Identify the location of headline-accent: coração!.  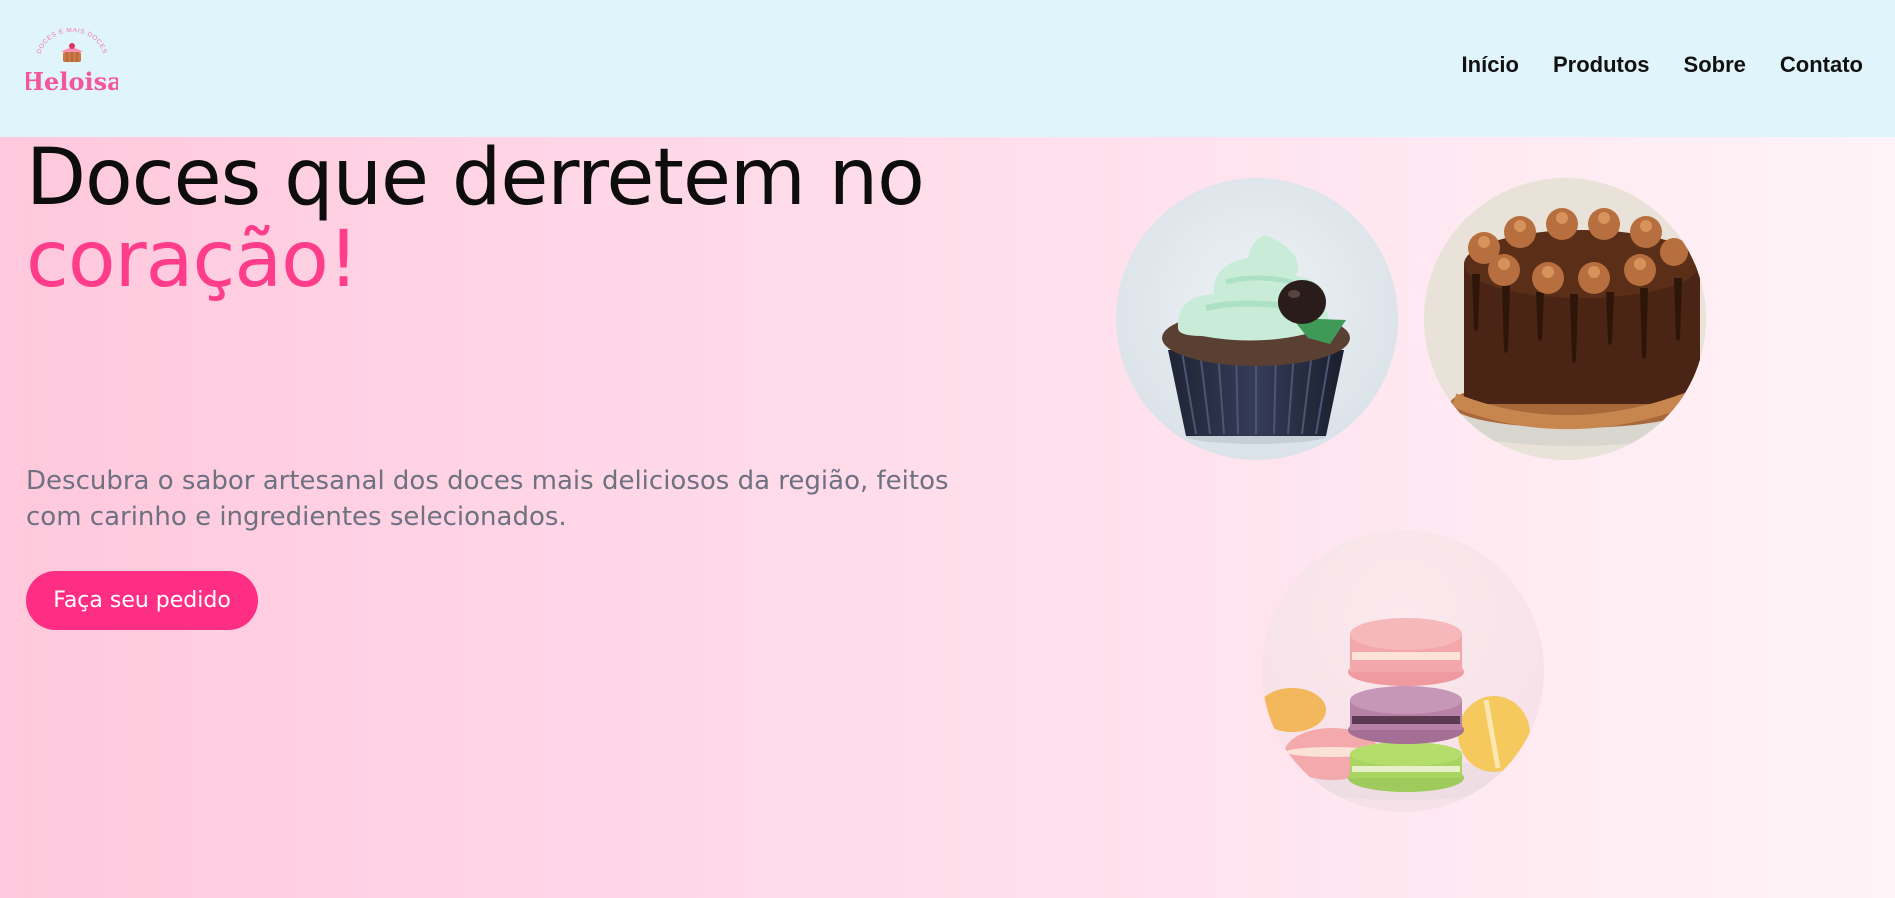
(192, 260).